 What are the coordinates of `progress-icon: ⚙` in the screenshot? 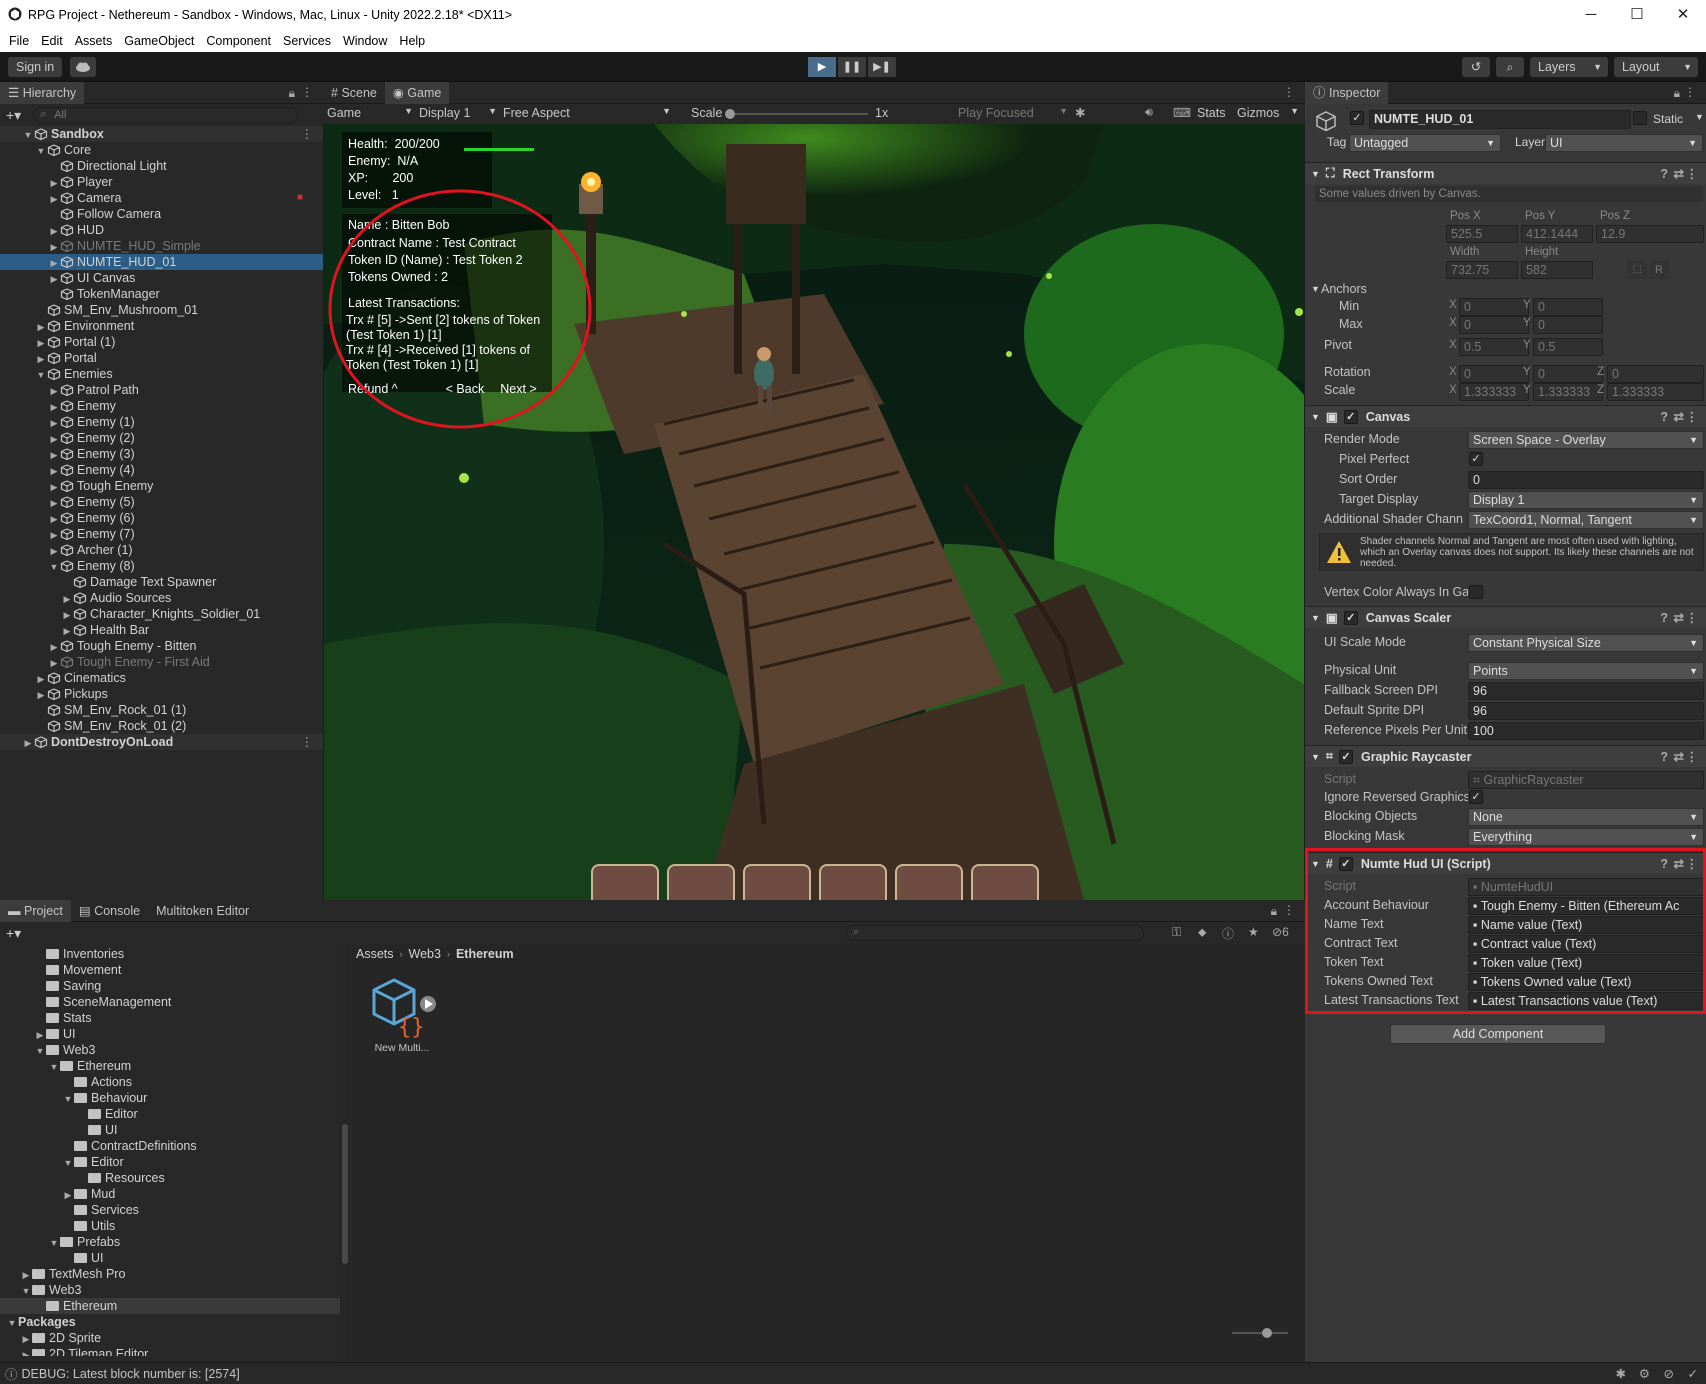 It's located at (1644, 1373).